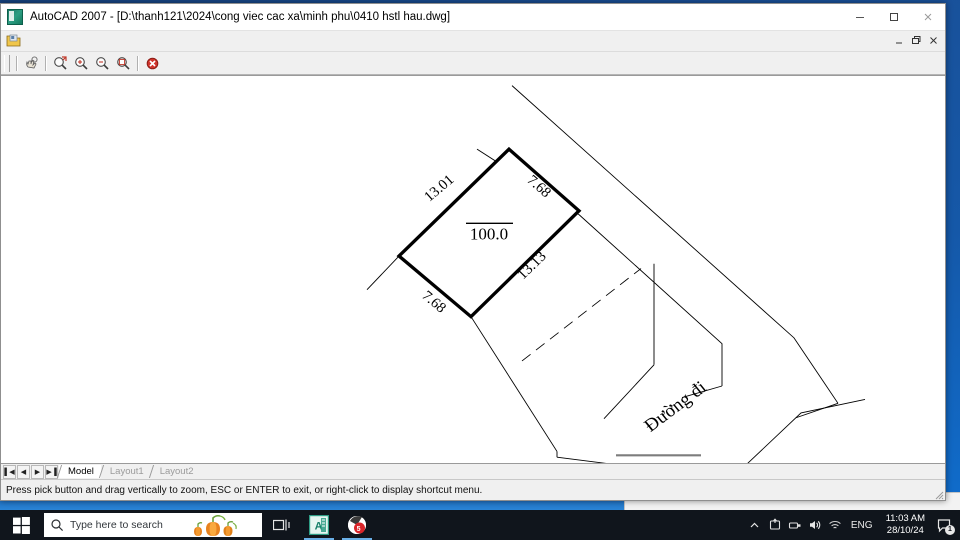 The width and height of the screenshot is (960, 540). What do you see at coordinates (899, 40) in the screenshot?
I see `mdi-minimize-button` at bounding box center [899, 40].